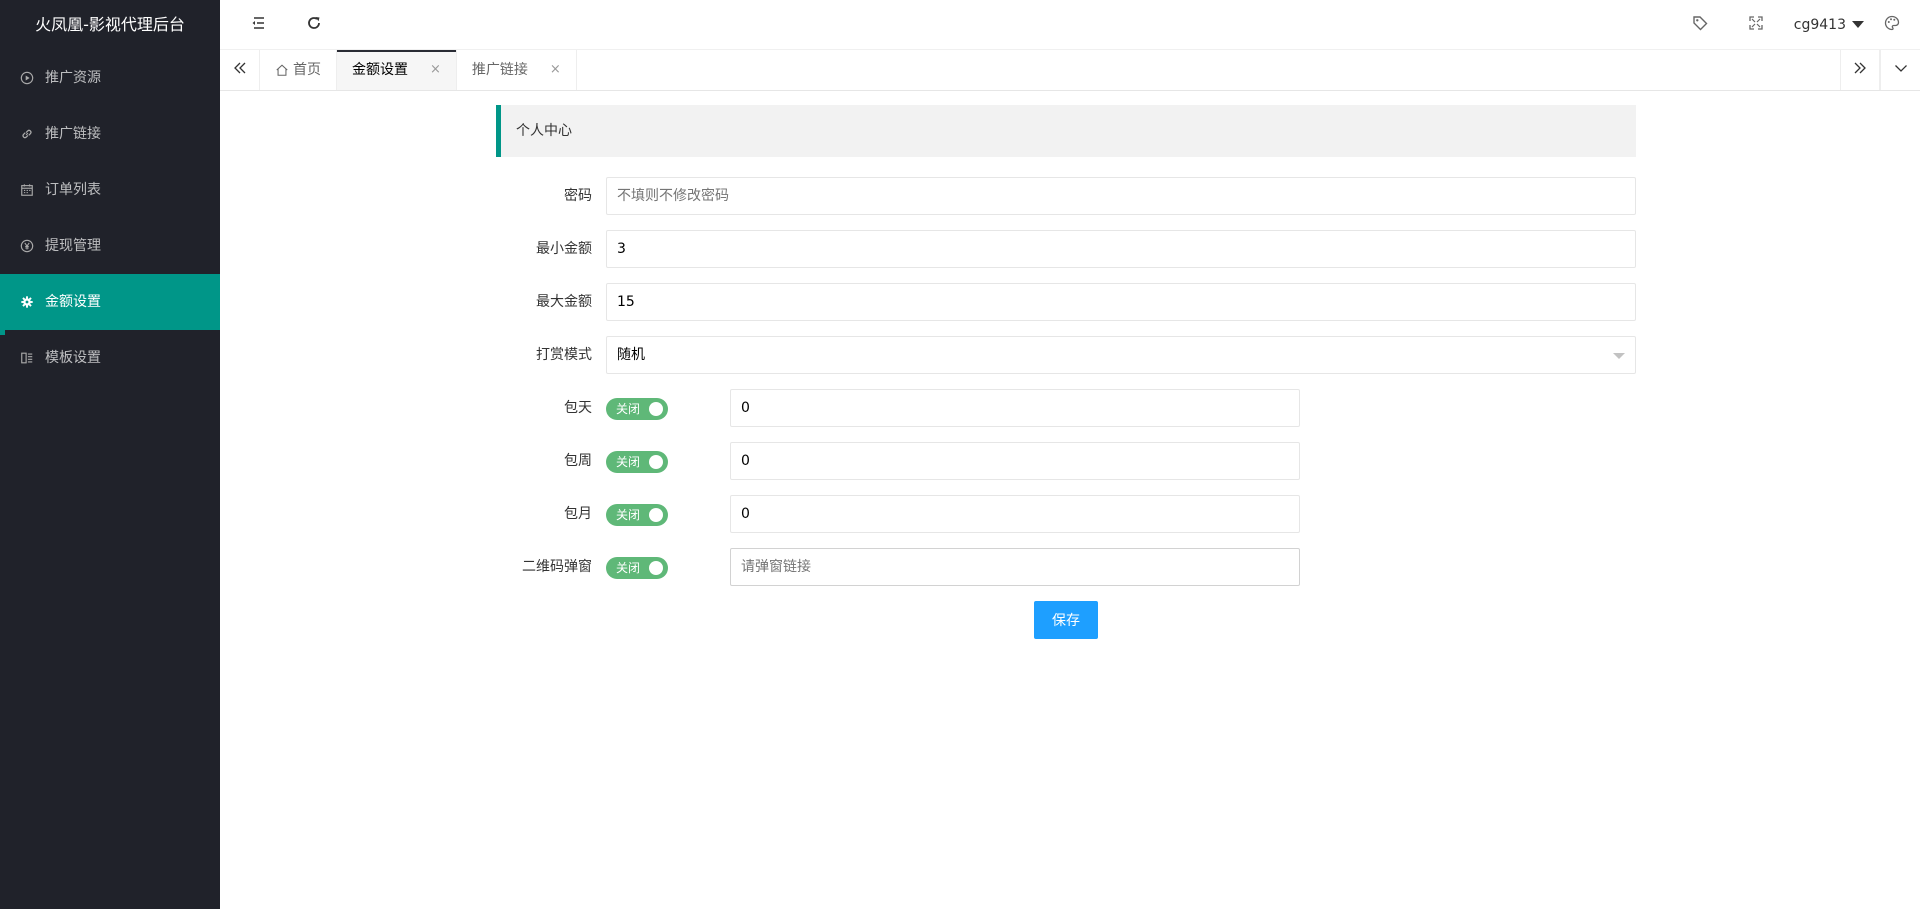  I want to click on sidebar-item-label: 推广链接, so click(73, 134).